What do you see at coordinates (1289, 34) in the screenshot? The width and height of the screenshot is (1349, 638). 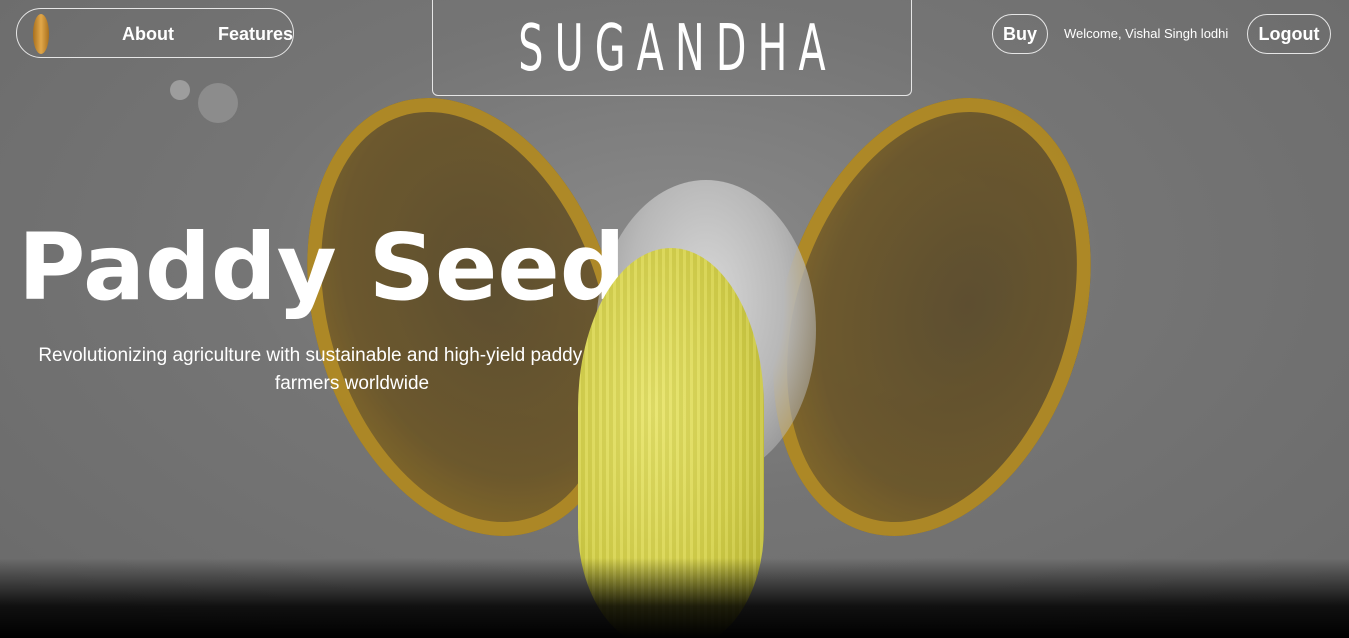 I see `logout-button: Logout` at bounding box center [1289, 34].